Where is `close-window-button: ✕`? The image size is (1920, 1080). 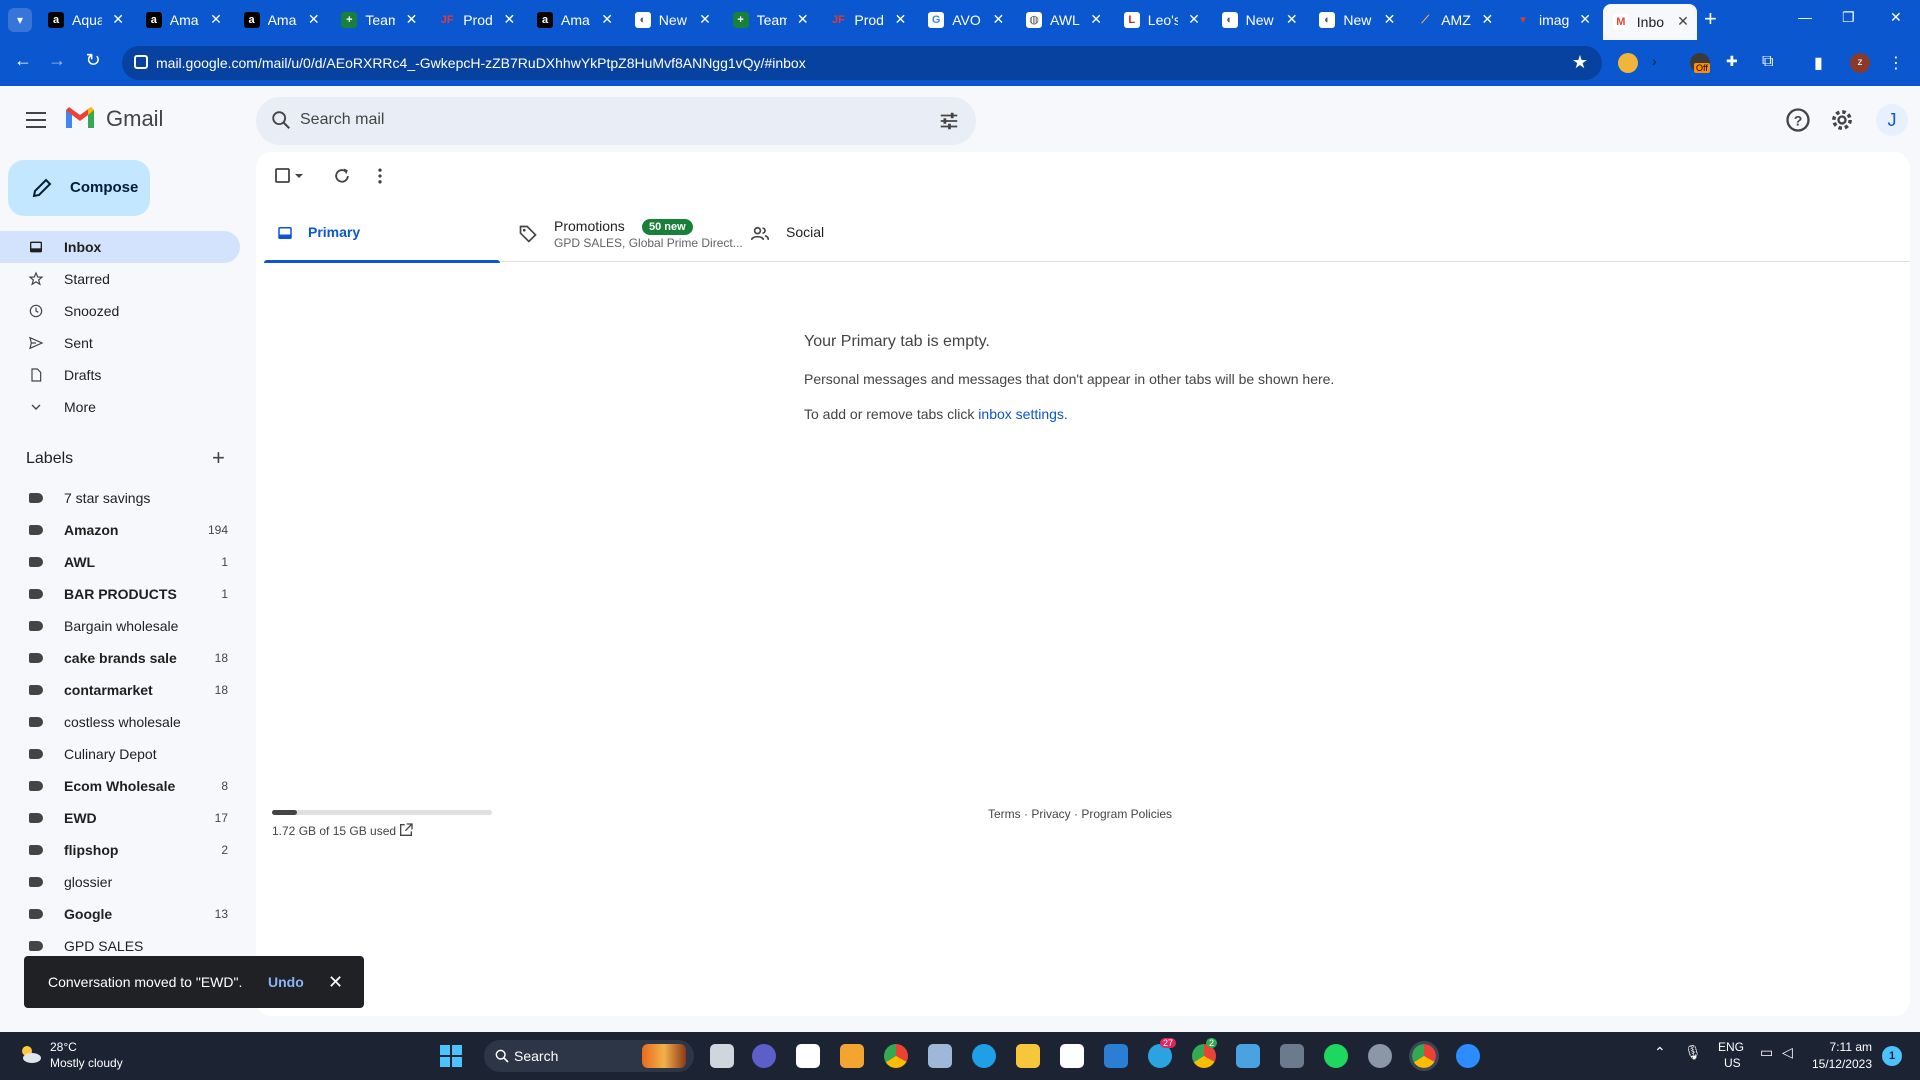 close-window-button: ✕ is located at coordinates (1896, 17).